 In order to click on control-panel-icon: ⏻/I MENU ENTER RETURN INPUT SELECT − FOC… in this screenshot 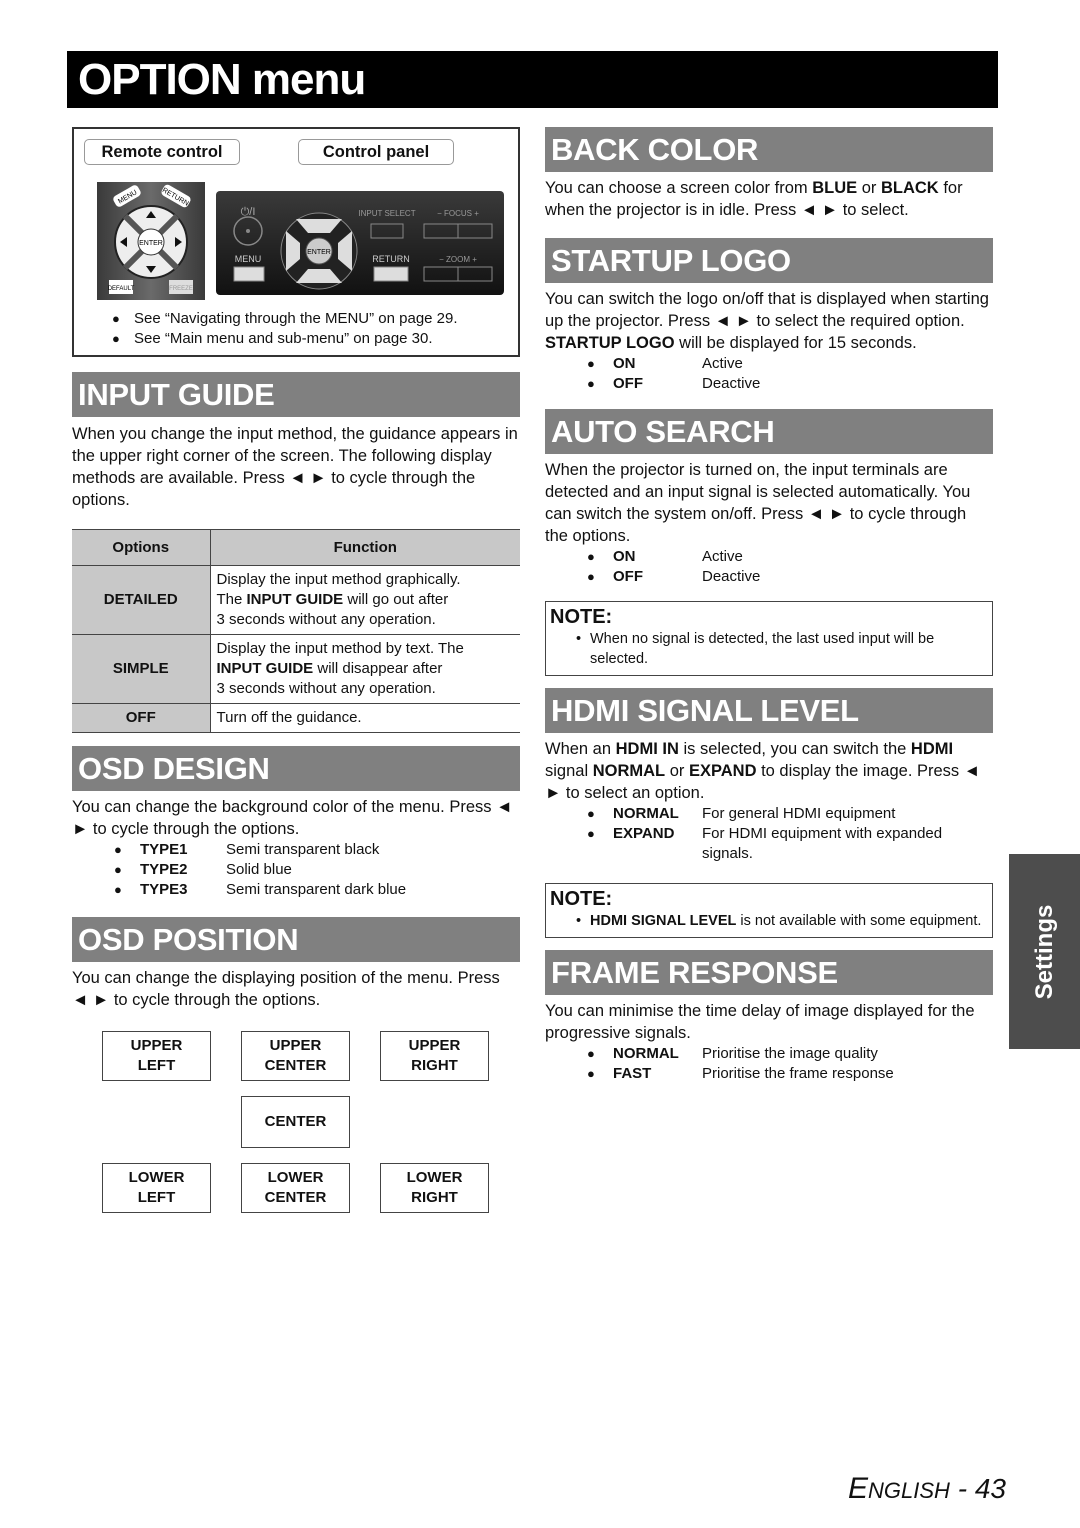, I will do `click(363, 248)`.